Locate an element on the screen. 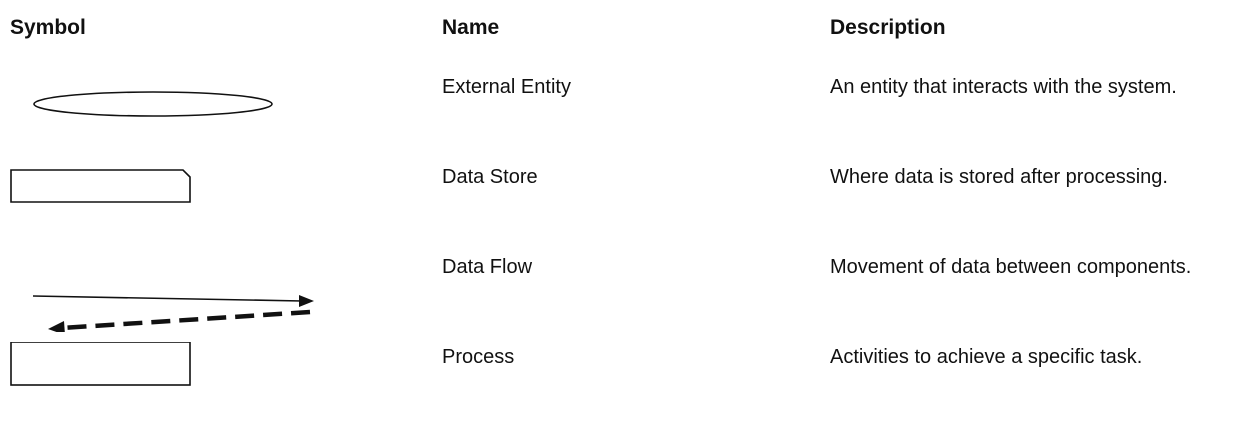  symbol-name: Data Flow is located at coordinates (487, 267).